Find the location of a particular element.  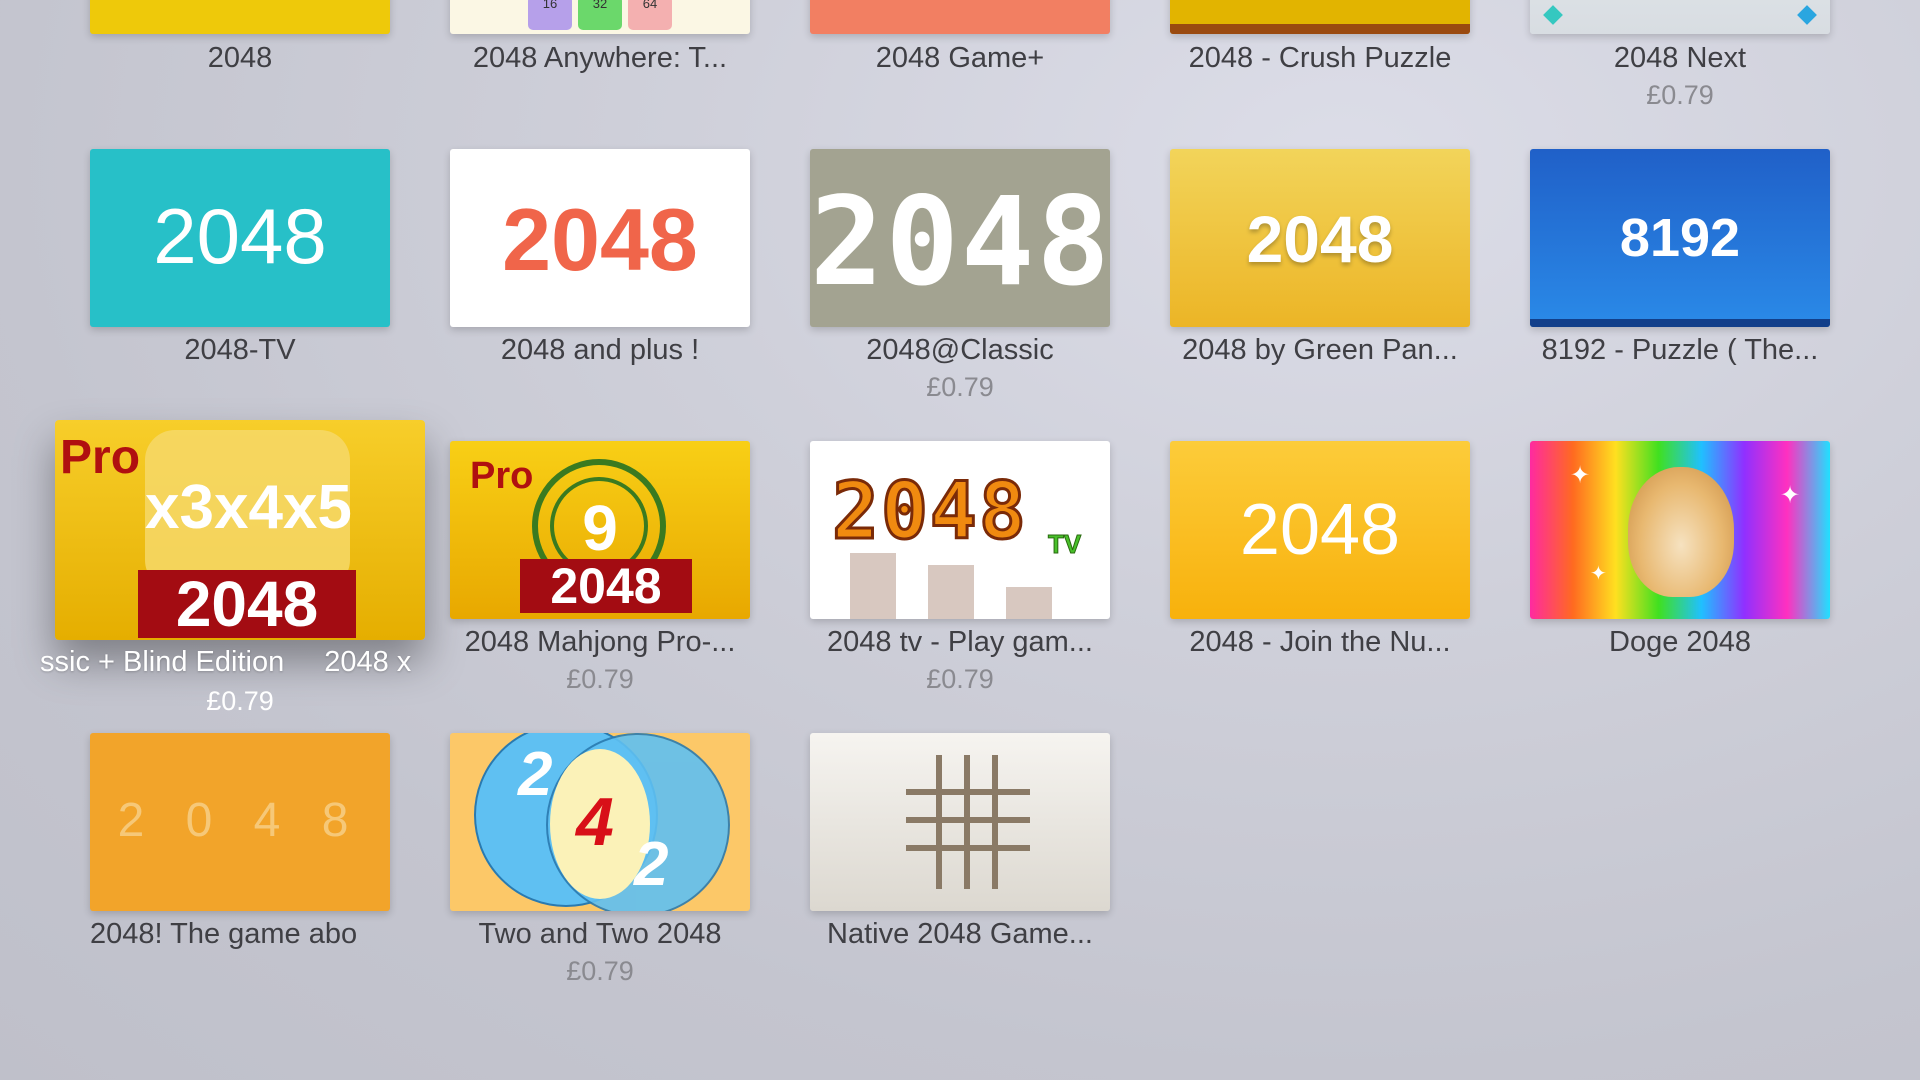

app-title: Doge 2048 is located at coordinates (1680, 642).